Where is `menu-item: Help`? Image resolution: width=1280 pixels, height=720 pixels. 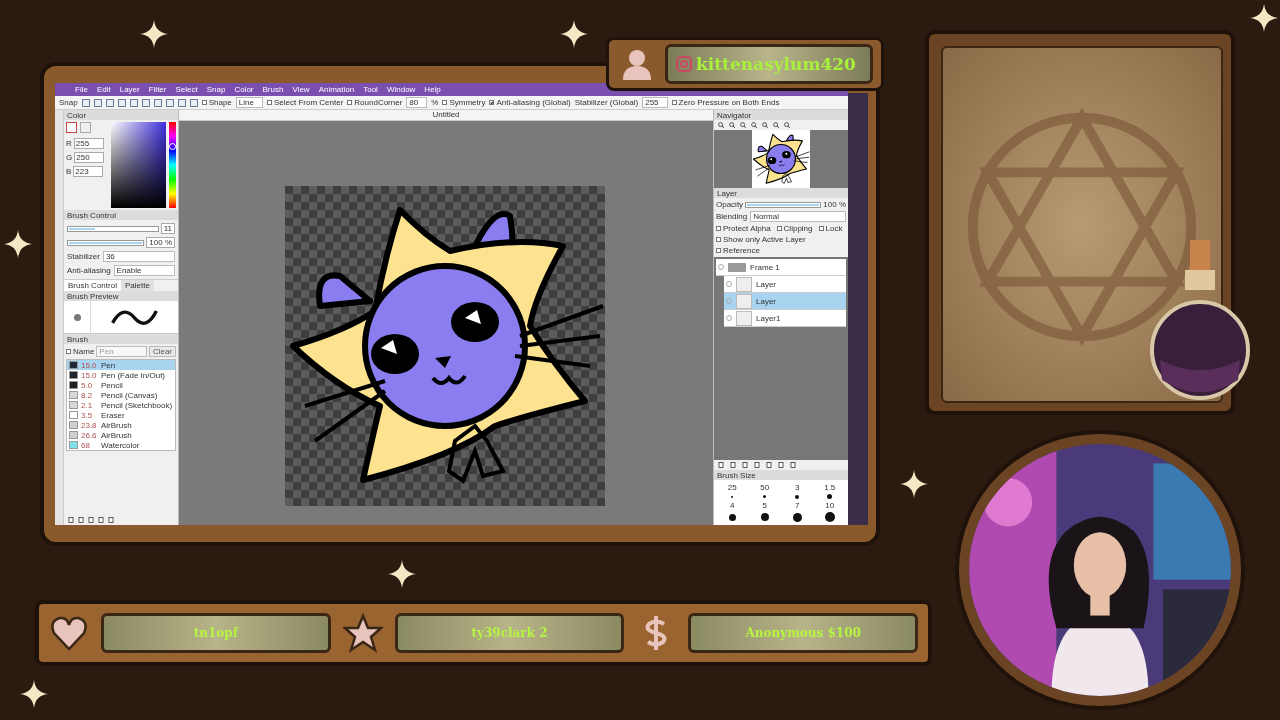 menu-item: Help is located at coordinates (432, 89).